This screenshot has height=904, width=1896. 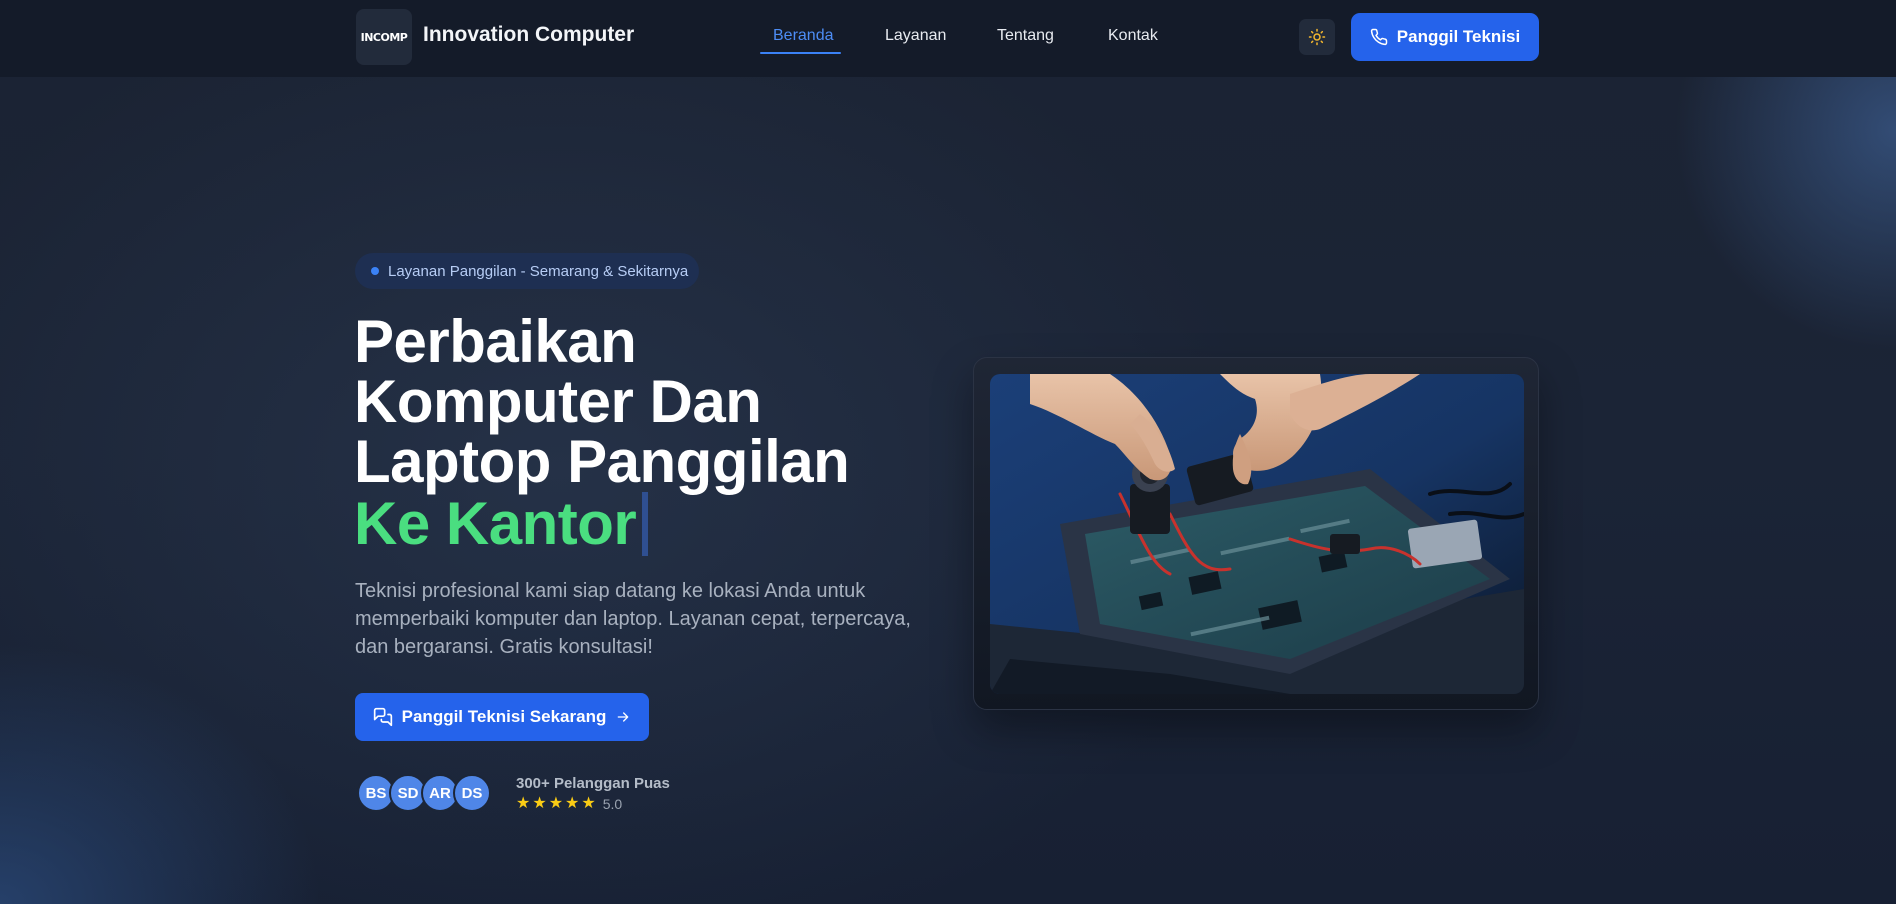 What do you see at coordinates (645, 524) in the screenshot?
I see `typing-caret` at bounding box center [645, 524].